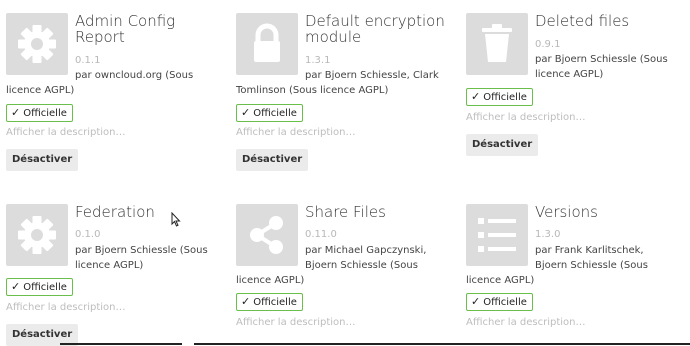 This screenshot has height=346, width=690. What do you see at coordinates (321, 234) in the screenshot?
I see `app-version: 0.11.0` at bounding box center [321, 234].